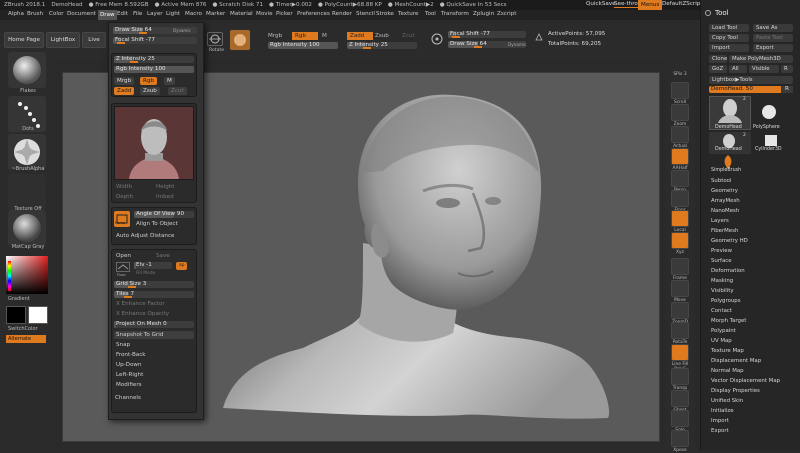 The width and height of the screenshot is (800, 453). I want to click on shelf-xpose-button, so click(680, 438).